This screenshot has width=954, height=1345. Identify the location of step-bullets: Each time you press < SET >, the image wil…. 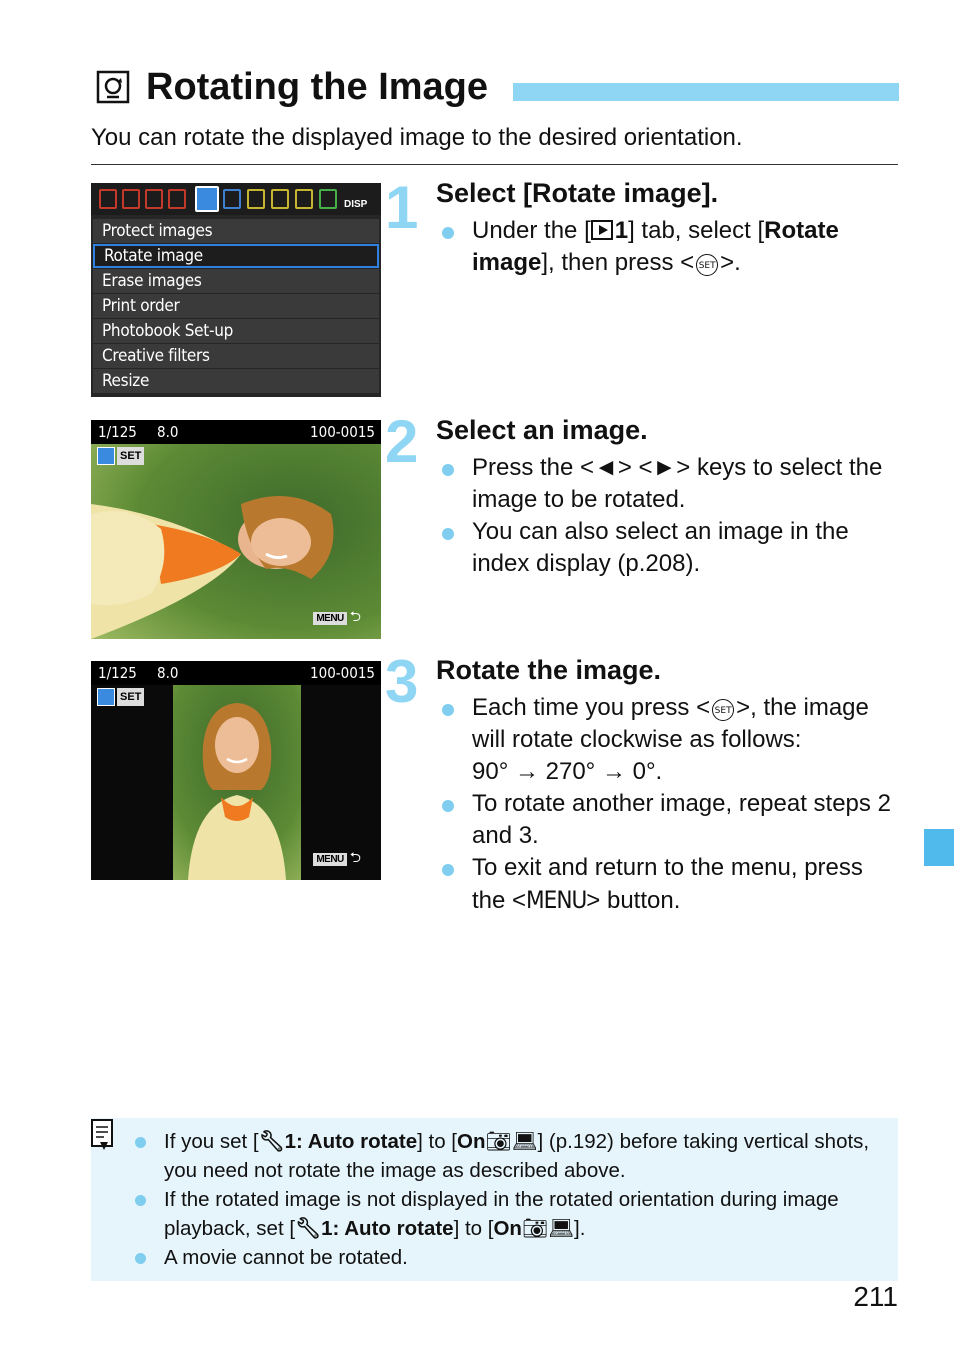
(667, 804).